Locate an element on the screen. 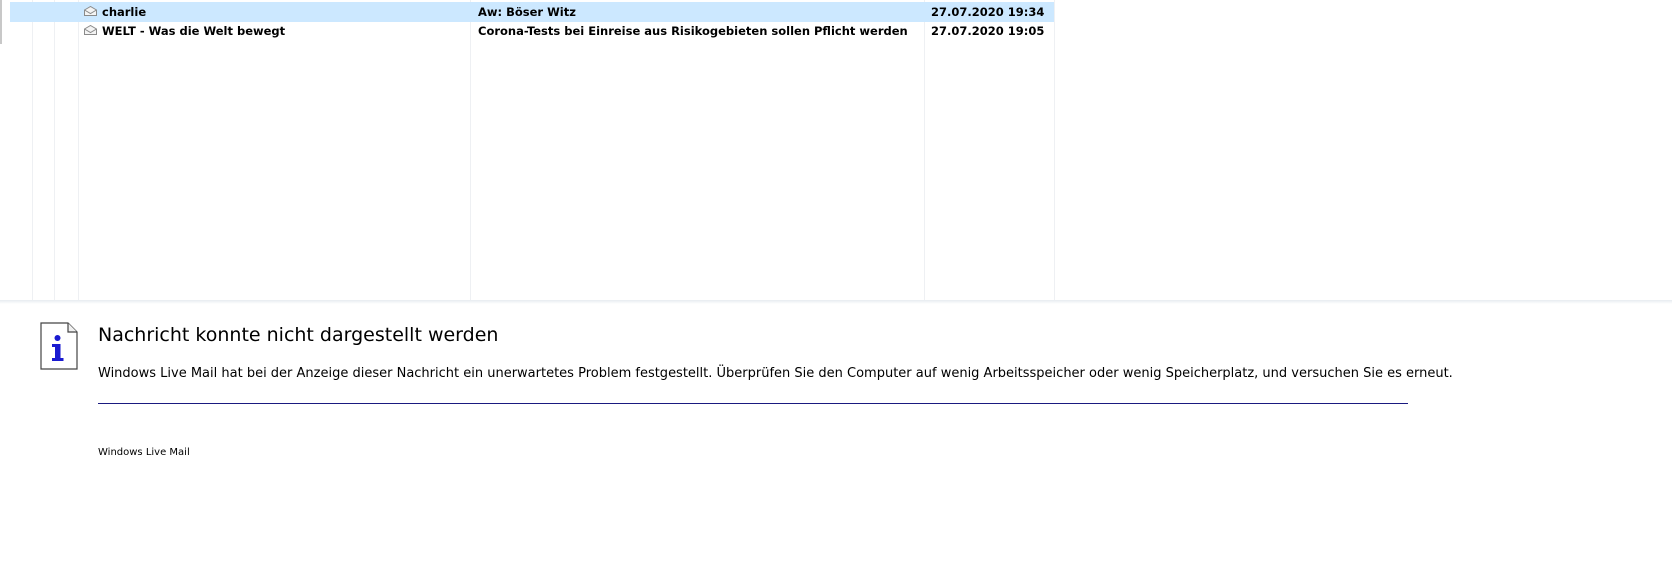 The width and height of the screenshot is (1672, 586). message-row: charlie Aw: Böser Witz 27.07.2020 19:34 is located at coordinates (532, 12).